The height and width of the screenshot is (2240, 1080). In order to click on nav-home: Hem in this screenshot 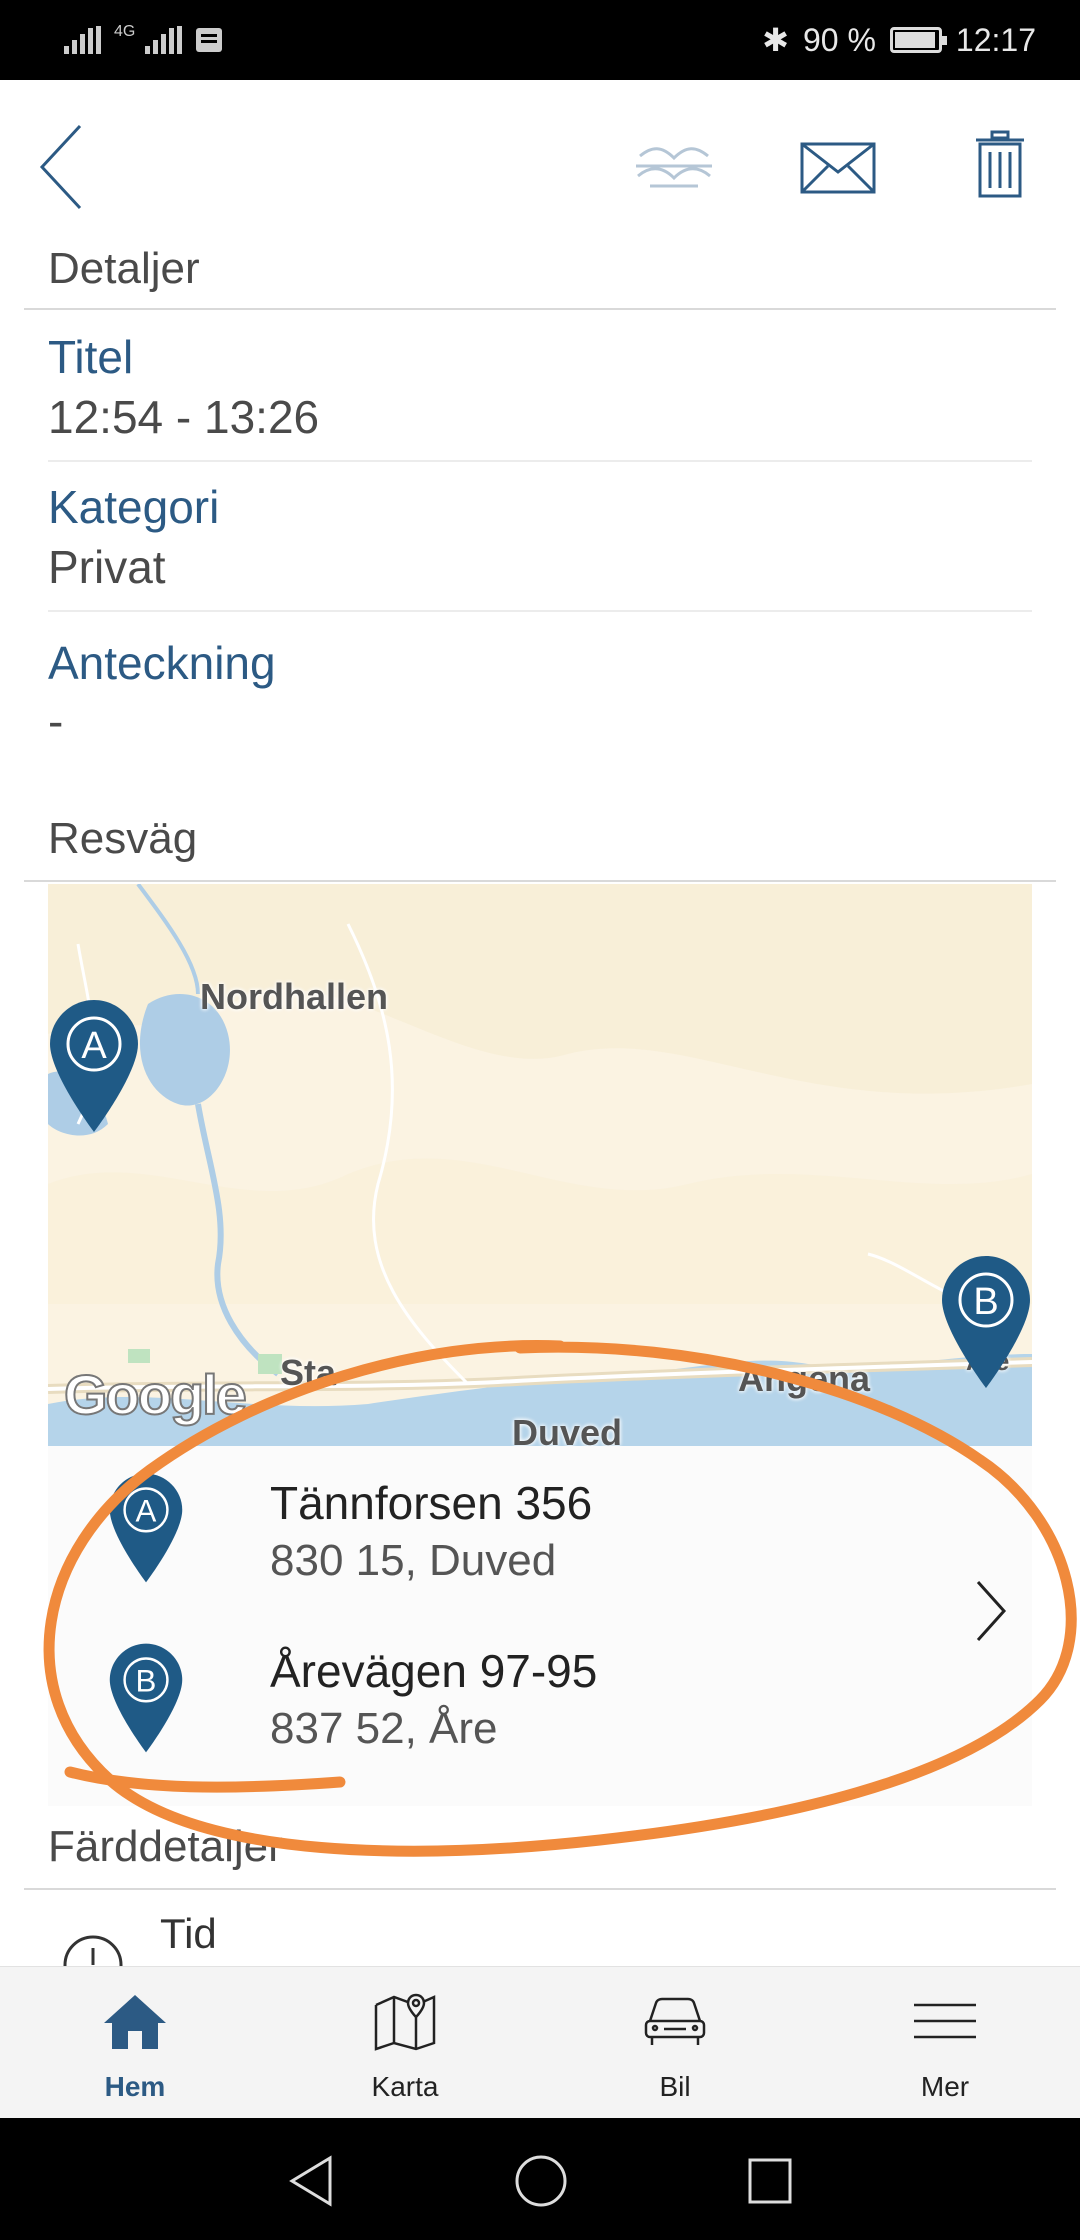, I will do `click(135, 2043)`.